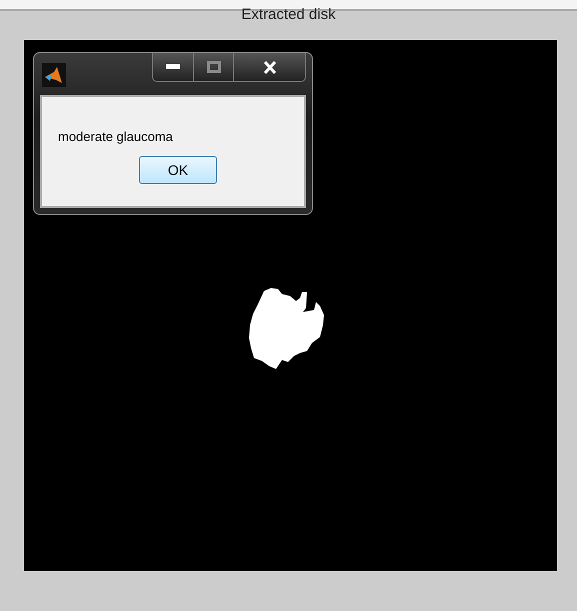  Describe the element at coordinates (288, 15) in the screenshot. I see `figure-title: Extracted disk` at that location.